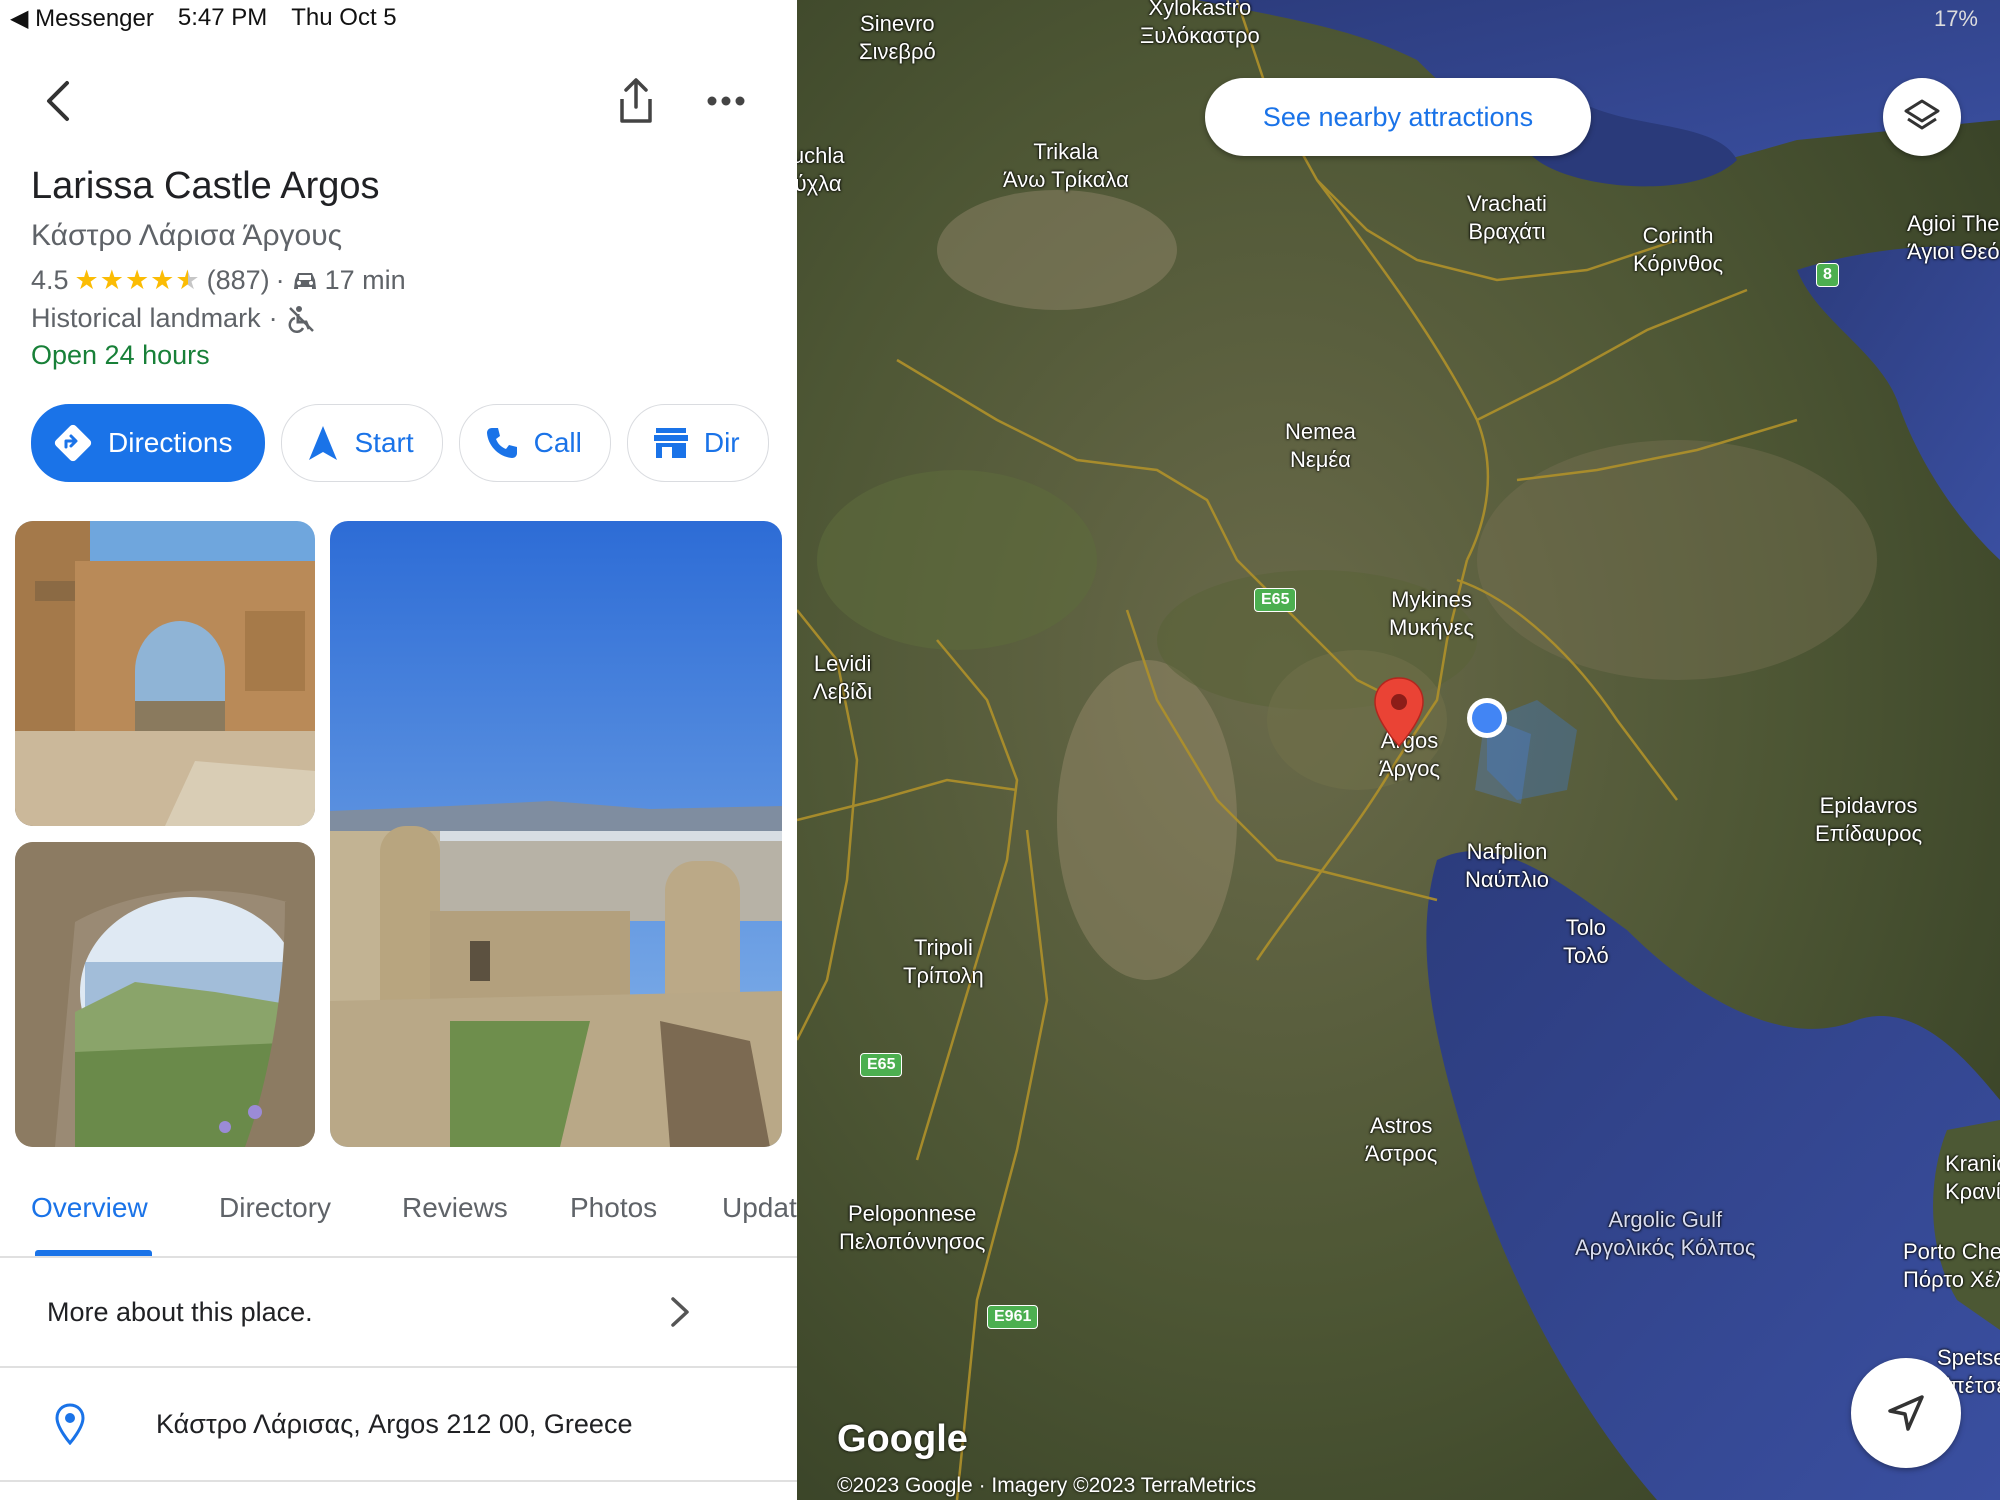  Describe the element at coordinates (759, 1208) in the screenshot. I see `tab-updates: Updat` at that location.